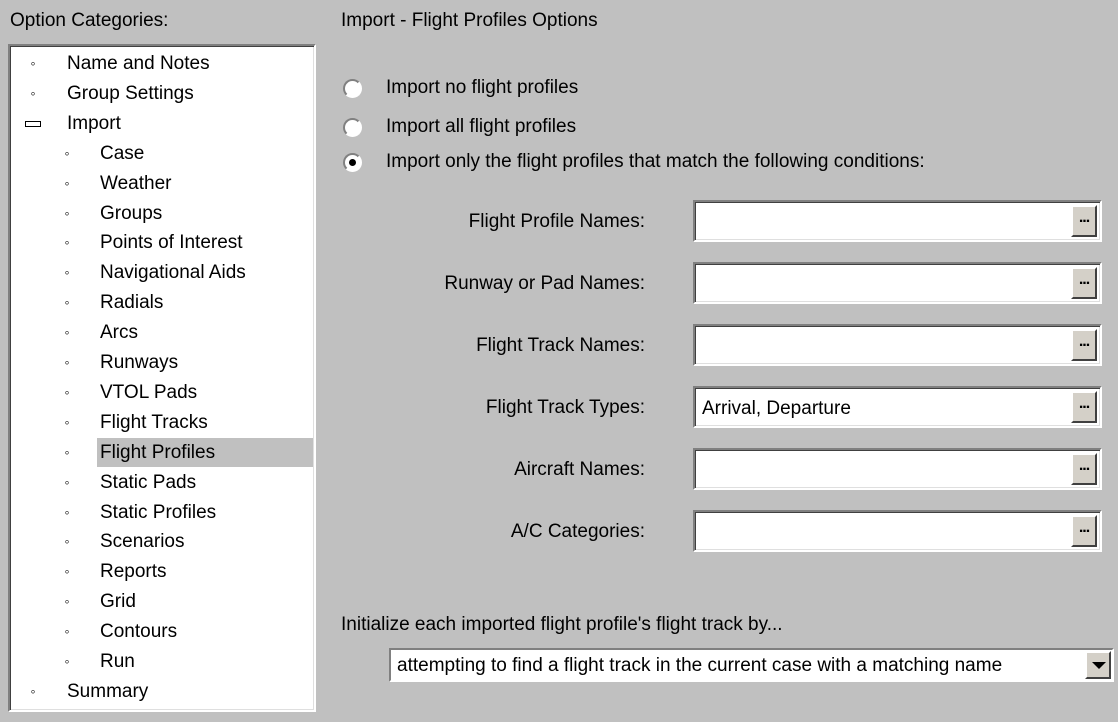 The width and height of the screenshot is (1118, 722). Describe the element at coordinates (149, 392) in the screenshot. I see `tree-item-label: VTOL Pads` at that location.